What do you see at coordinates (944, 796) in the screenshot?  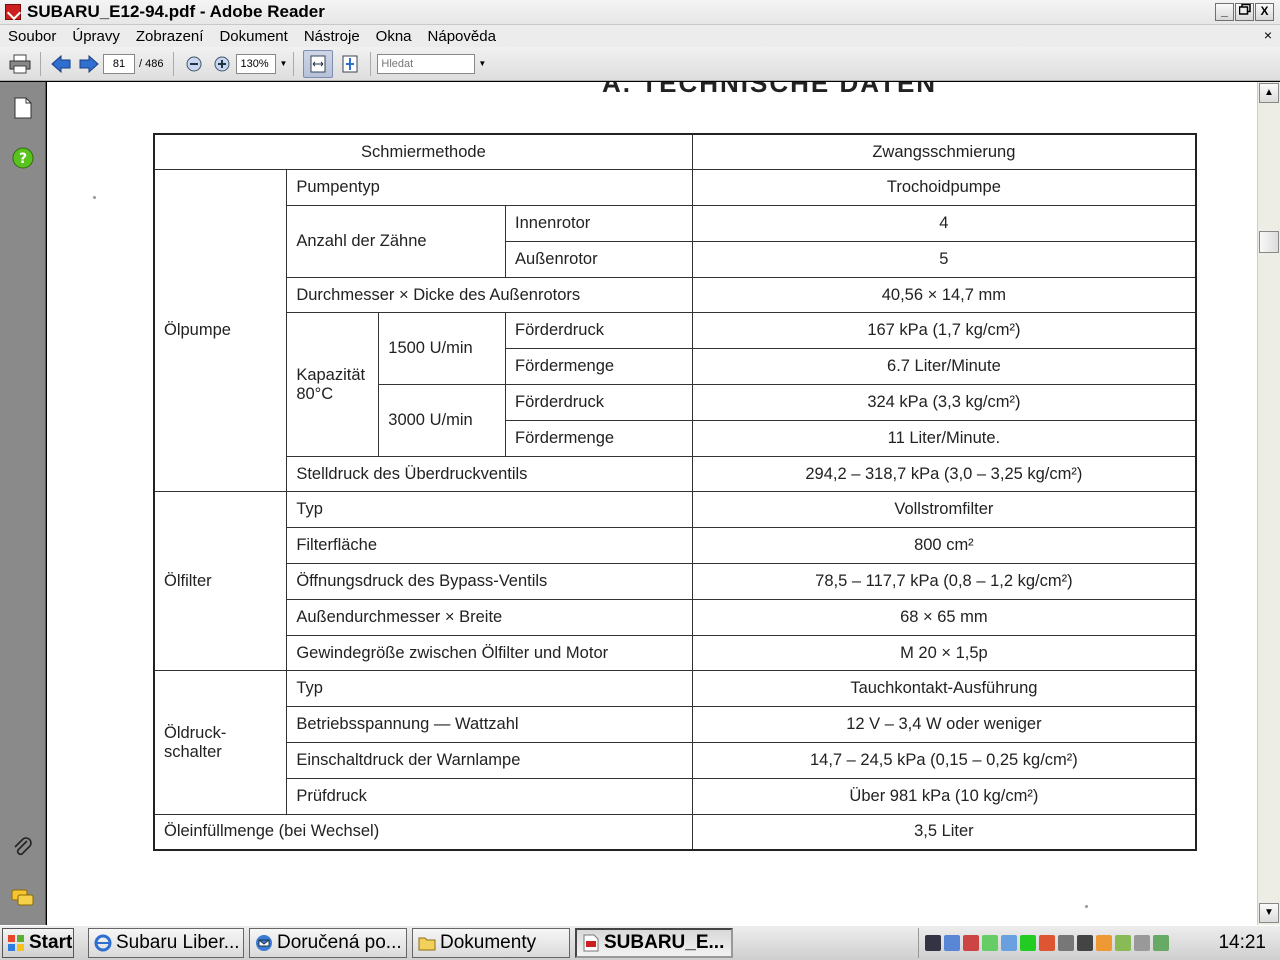 I see `table-cell: Über 981 kPa (10 kg/cm²)` at bounding box center [944, 796].